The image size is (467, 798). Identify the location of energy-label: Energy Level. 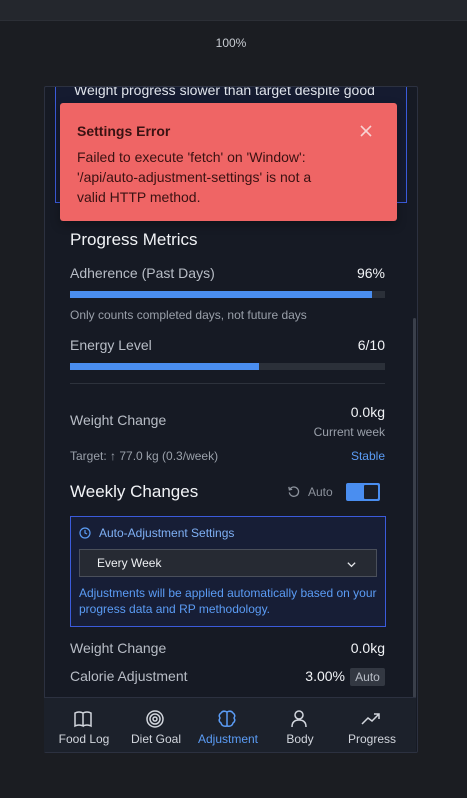
(111, 345).